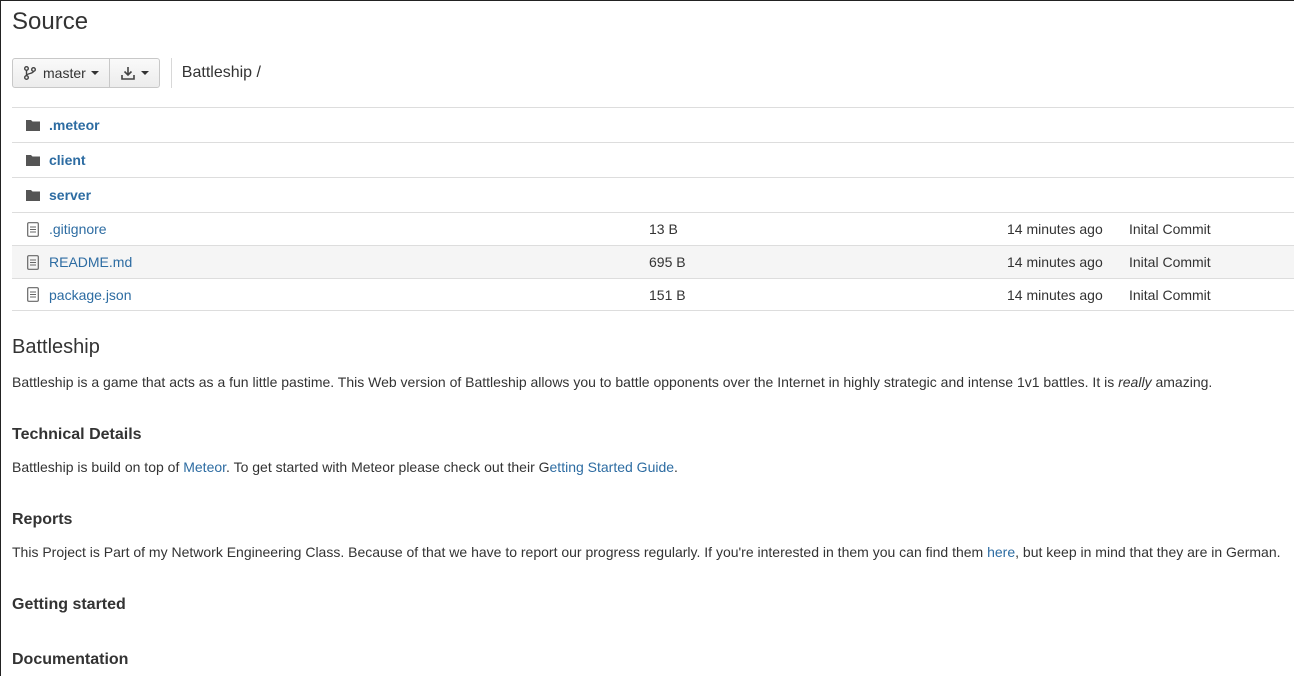 The height and width of the screenshot is (676, 1294). I want to click on breadcrumb: Battleship /, so click(221, 72).